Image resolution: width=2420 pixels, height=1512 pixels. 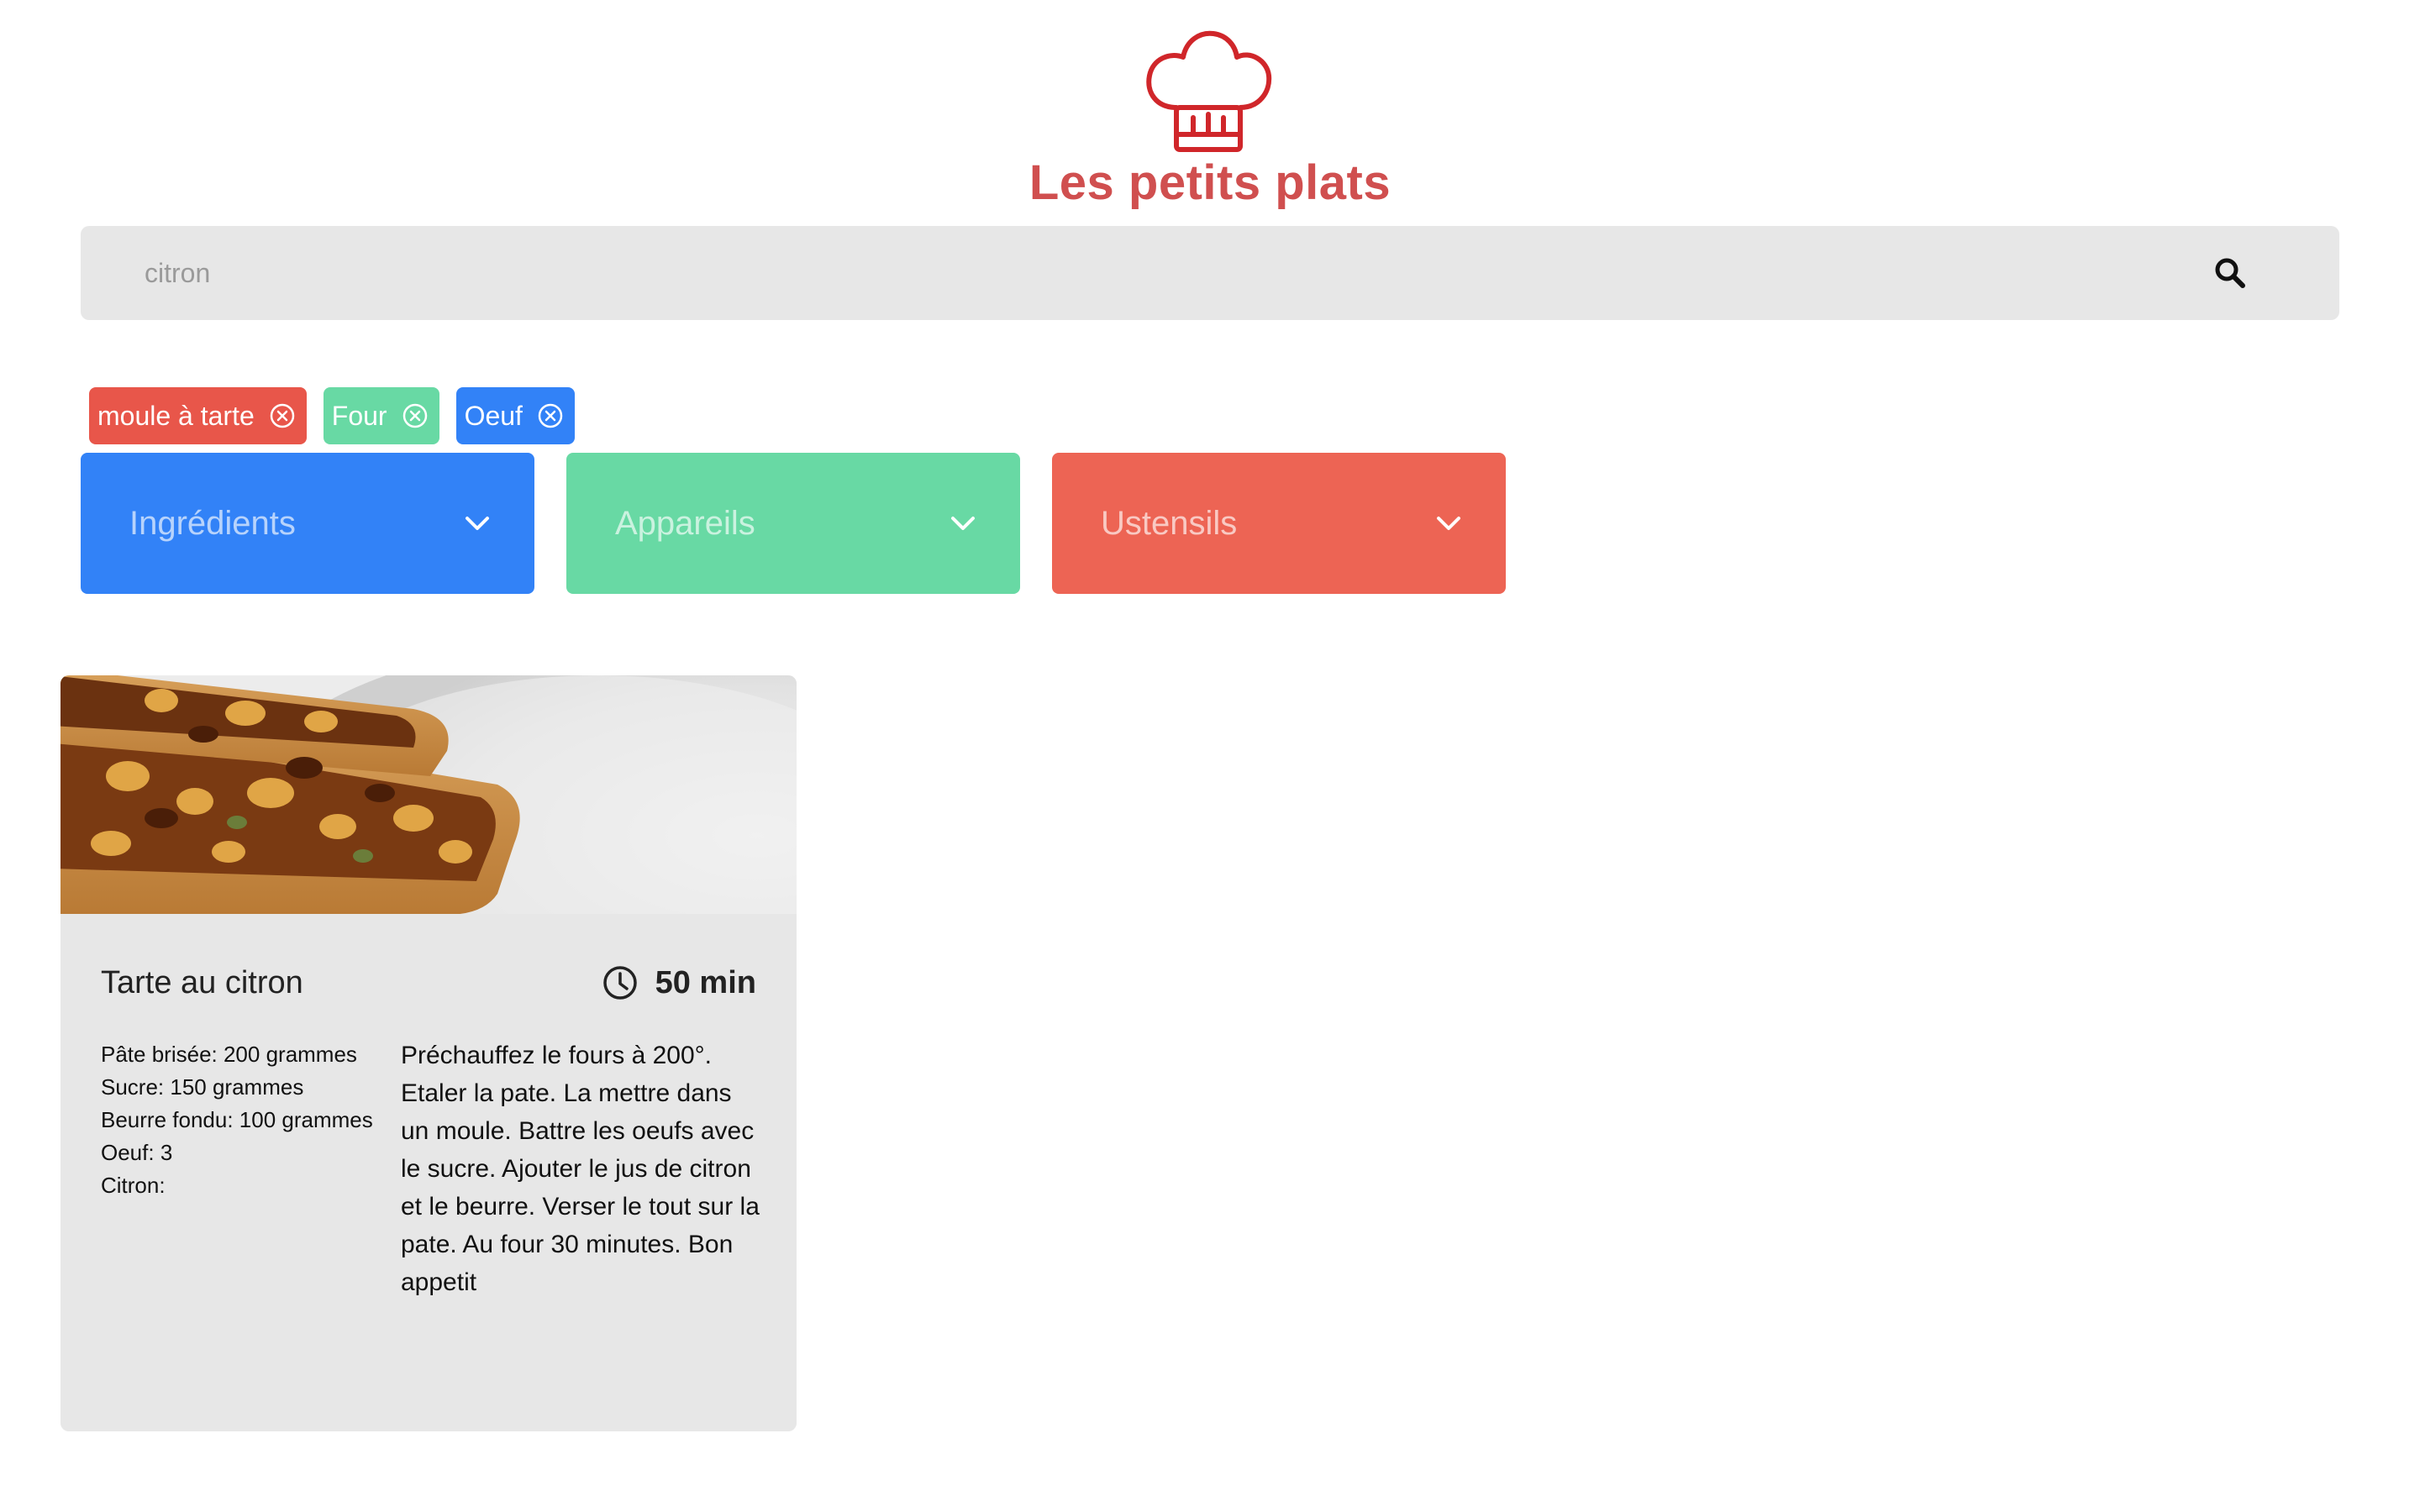 I want to click on tag-four: Four, so click(x=381, y=415).